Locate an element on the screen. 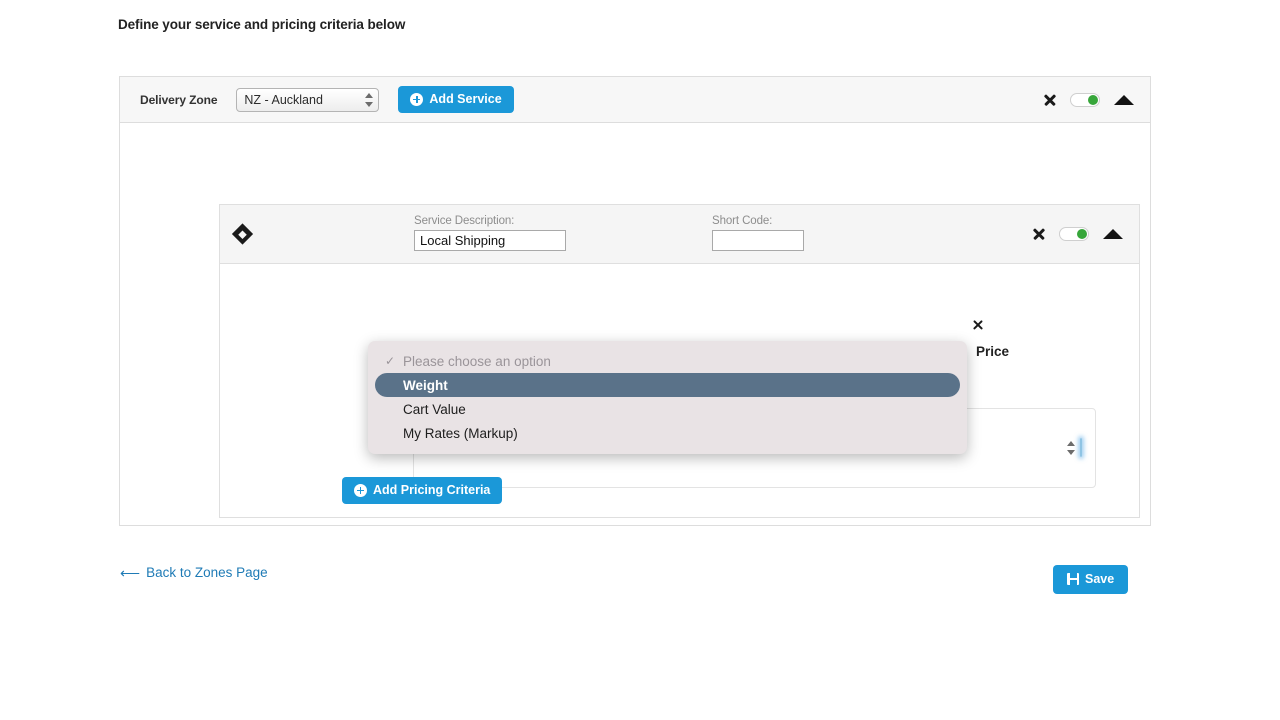 The height and width of the screenshot is (720, 1280). condition-select-wrap is located at coordinates (1074, 447).